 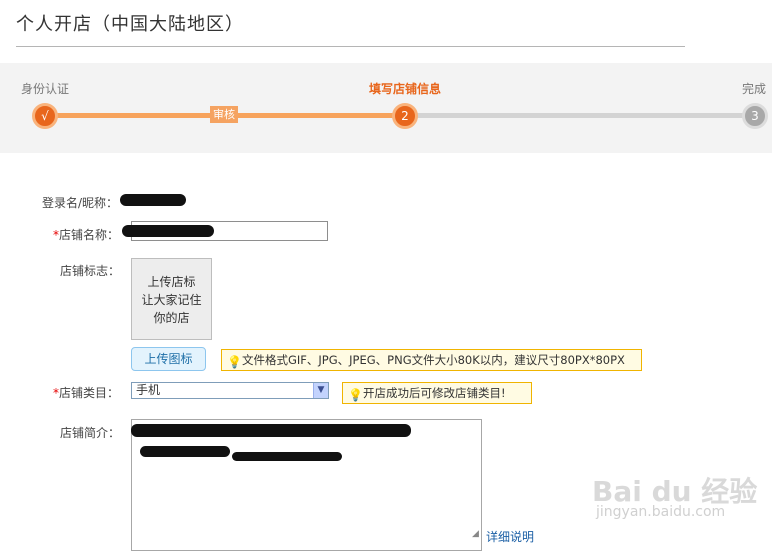 I want to click on shop-name-label: *店铺名称：, so click(x=86, y=234).